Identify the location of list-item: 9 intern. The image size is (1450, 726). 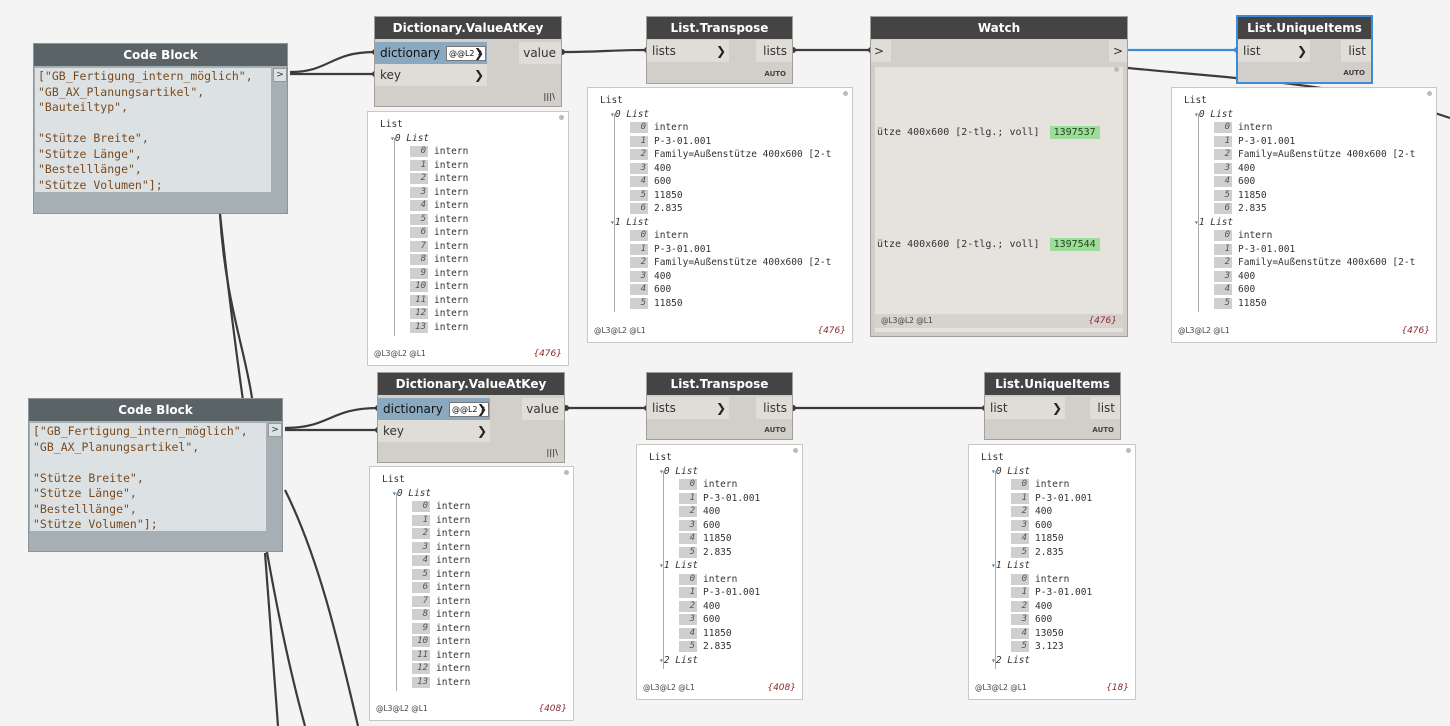
(441, 628).